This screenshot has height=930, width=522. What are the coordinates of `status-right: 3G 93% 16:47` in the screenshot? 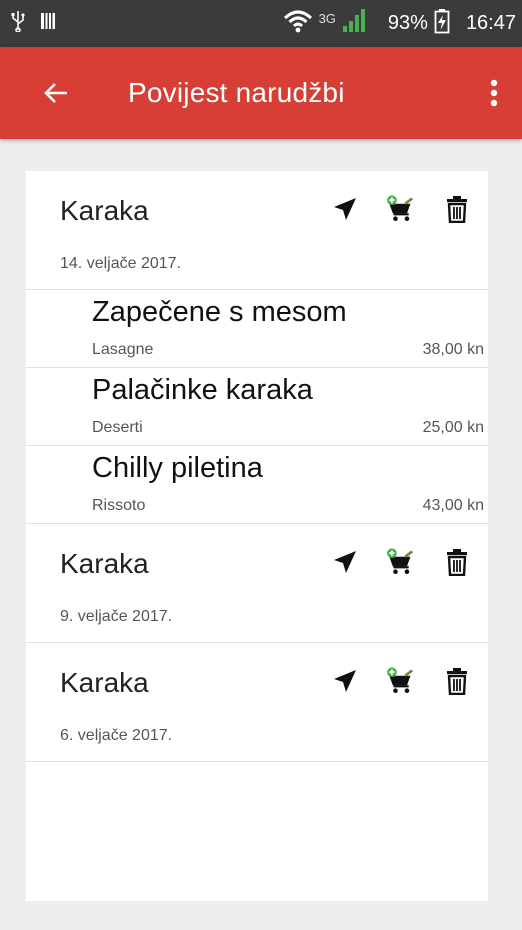 It's located at (399, 23).